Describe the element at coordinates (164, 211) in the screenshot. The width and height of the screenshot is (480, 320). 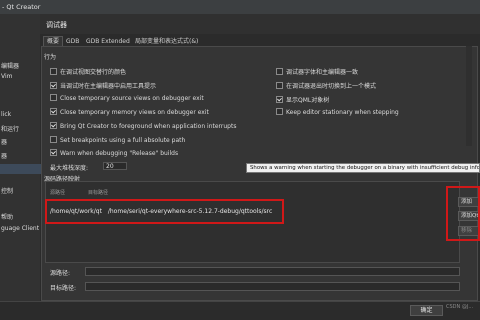
I see `highlight-annotation-row` at that location.